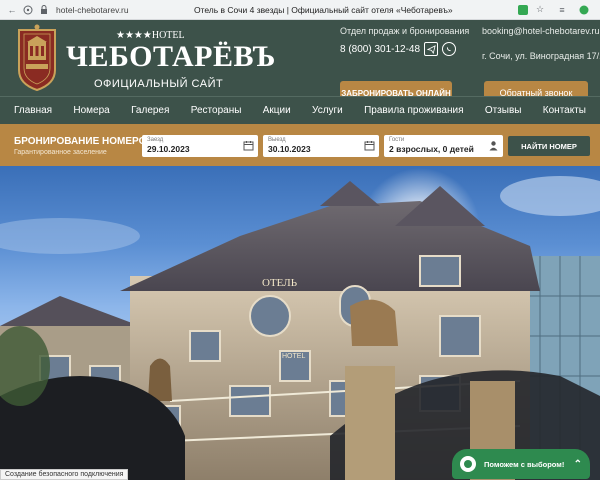 The height and width of the screenshot is (480, 600). What do you see at coordinates (92, 9) in the screenshot?
I see `url-text: hotel-chebotarev.ru` at bounding box center [92, 9].